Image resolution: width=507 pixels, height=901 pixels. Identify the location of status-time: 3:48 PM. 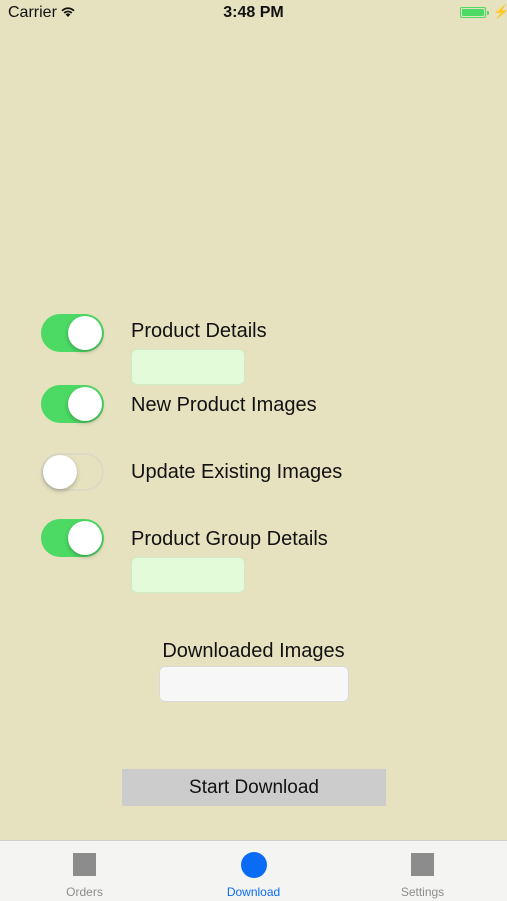
(253, 12).